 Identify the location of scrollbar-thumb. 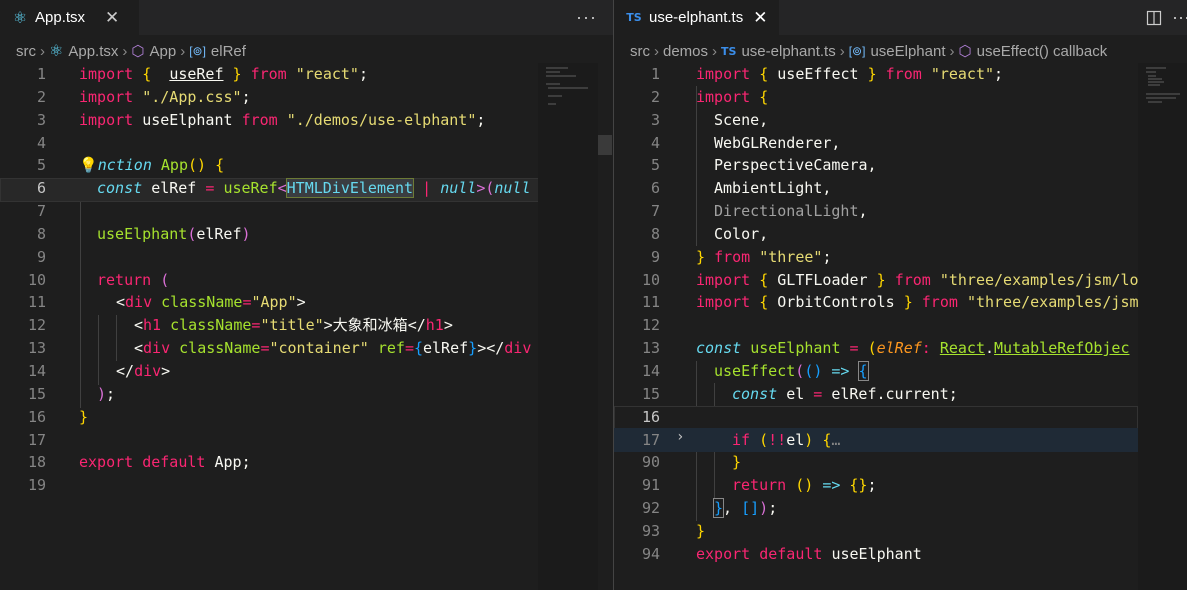
(605, 145).